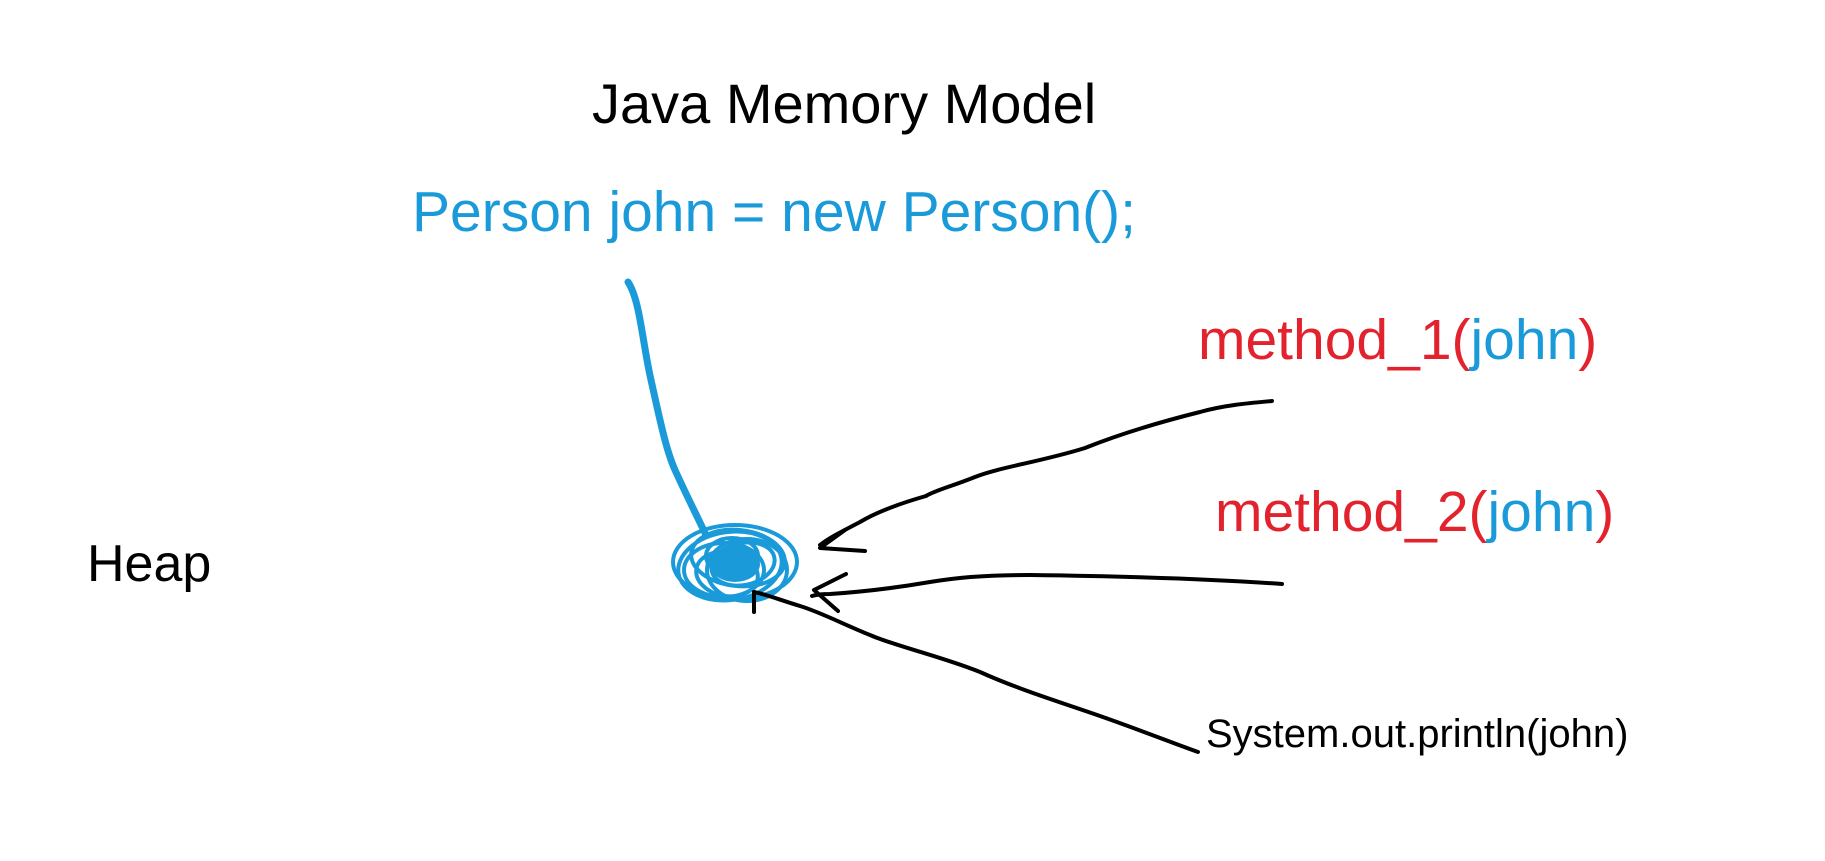 The image size is (1825, 861). I want to click on method-2-call: method_2(john), so click(1414, 512).